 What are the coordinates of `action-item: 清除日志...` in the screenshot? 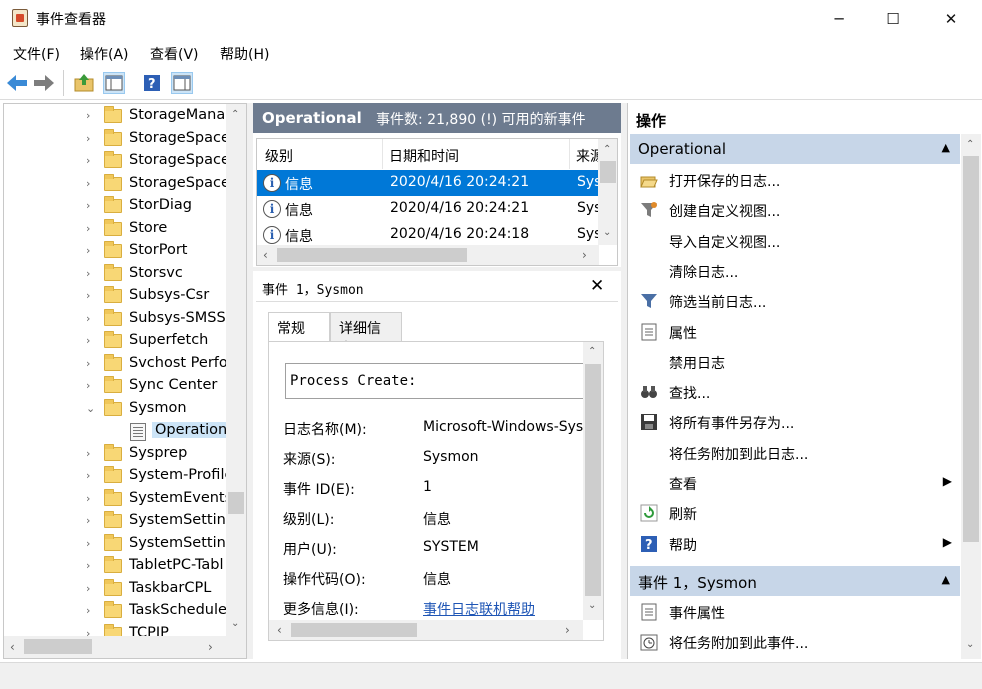 It's located at (795, 271).